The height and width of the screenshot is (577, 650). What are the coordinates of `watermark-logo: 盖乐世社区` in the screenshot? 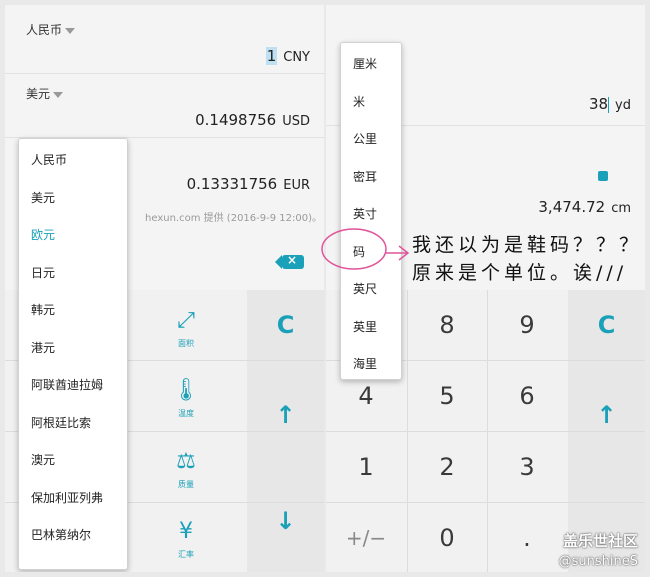 It's located at (600, 541).